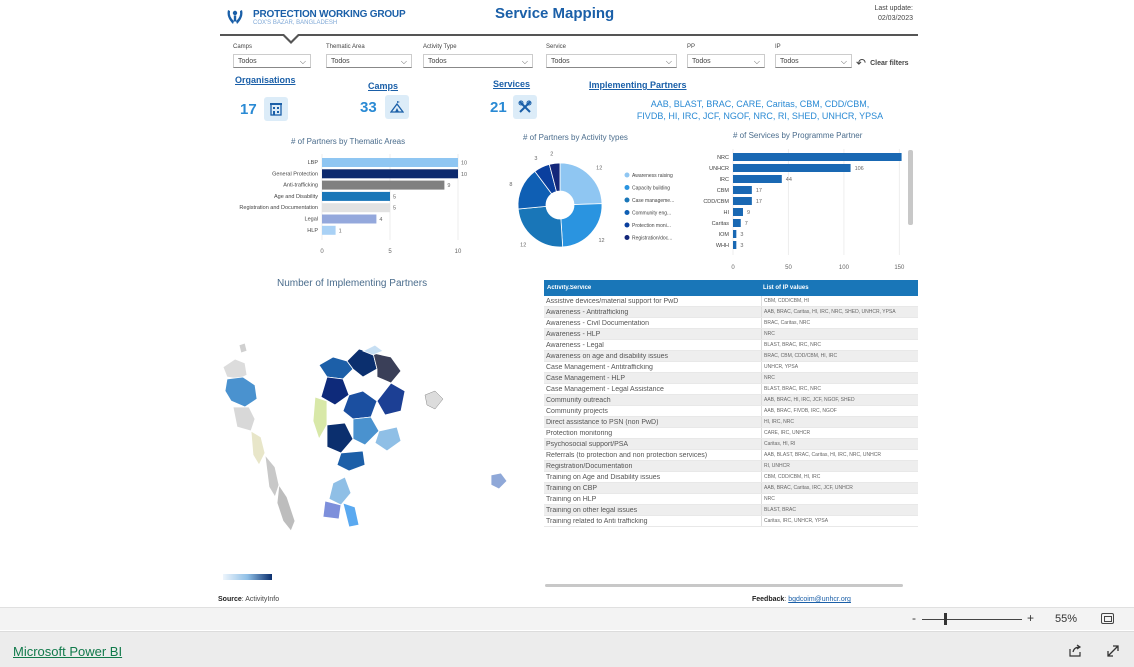  What do you see at coordinates (383, 86) in the screenshot?
I see `camps-link: Camps` at bounding box center [383, 86].